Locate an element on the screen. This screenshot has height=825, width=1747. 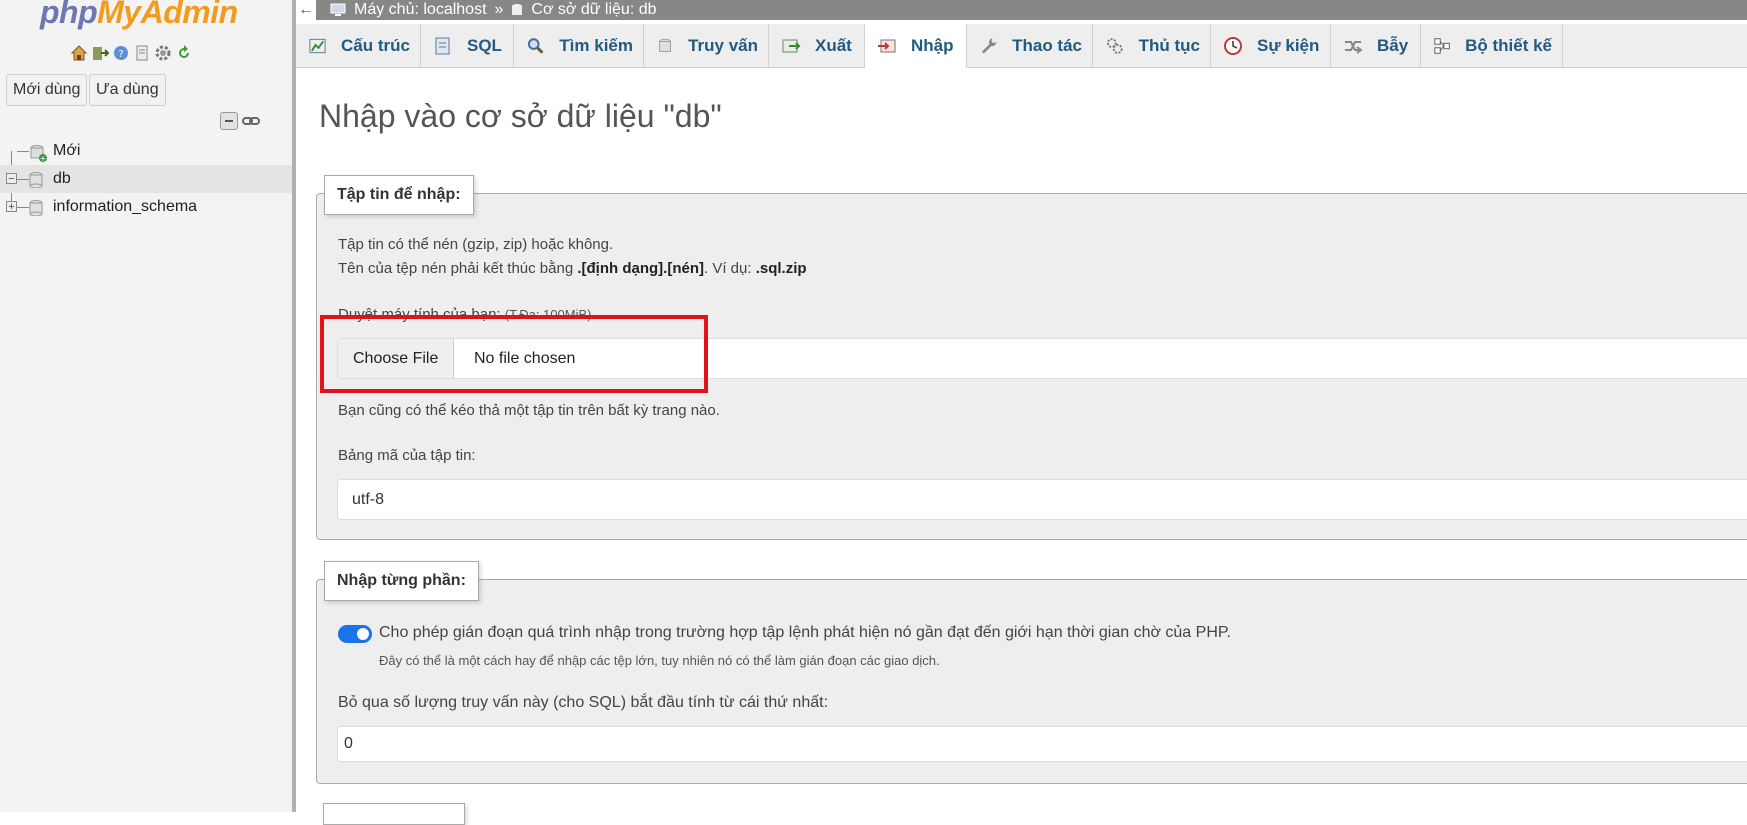
link-icon is located at coordinates (251, 121).